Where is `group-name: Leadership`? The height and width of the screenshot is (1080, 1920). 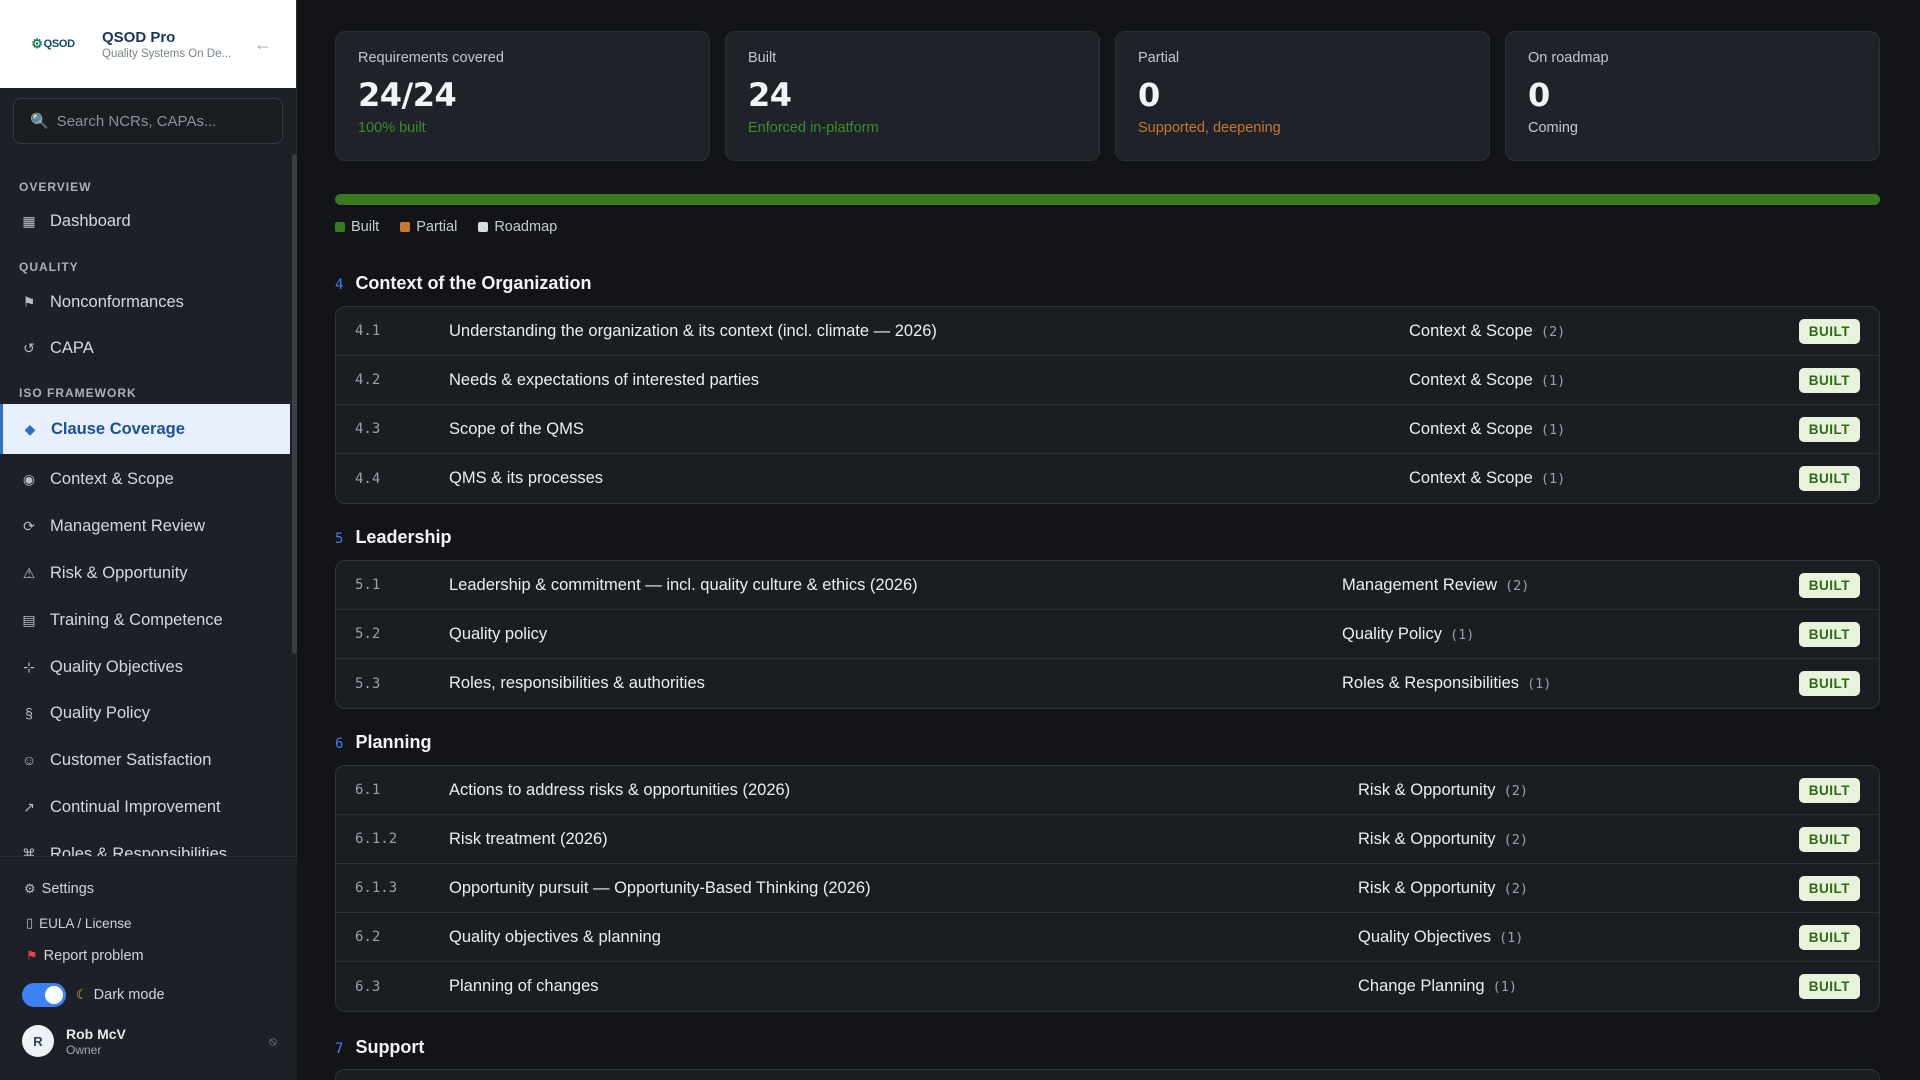
group-name: Leadership is located at coordinates (403, 537).